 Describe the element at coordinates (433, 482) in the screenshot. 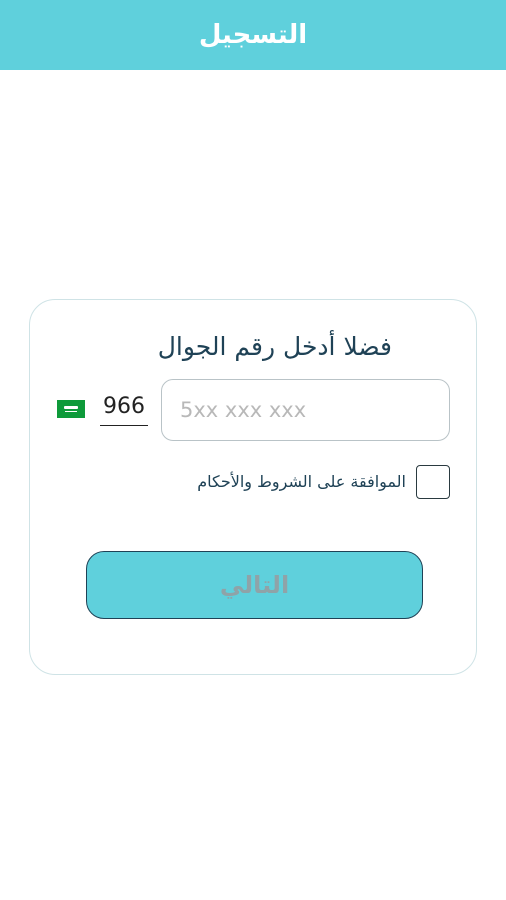

I see `terms-checkbox` at that location.